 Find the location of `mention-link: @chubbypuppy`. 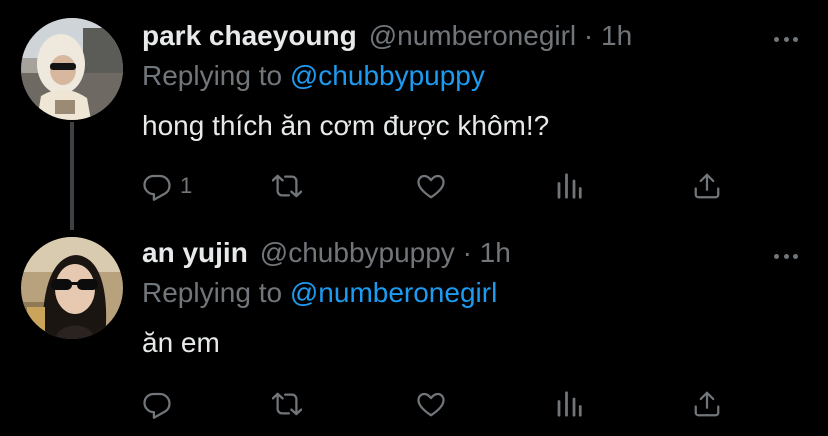

mention-link: @chubbypuppy is located at coordinates (387, 75).